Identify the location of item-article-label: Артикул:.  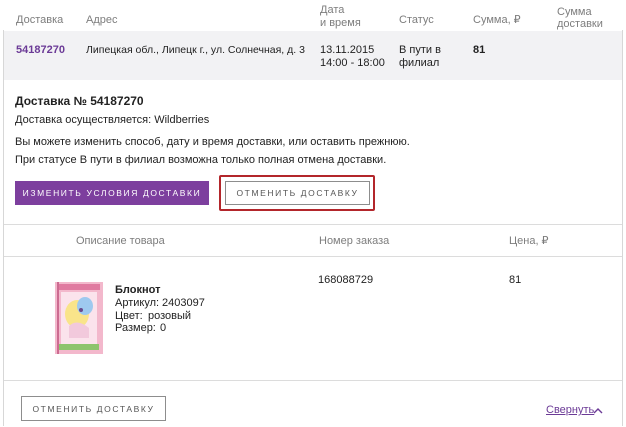
(137, 303).